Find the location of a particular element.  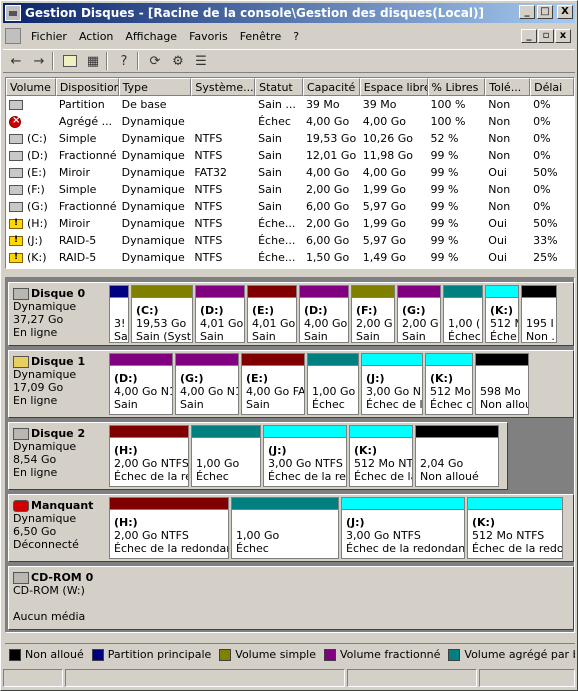

partition-status: Échec c is located at coordinates (451, 404).